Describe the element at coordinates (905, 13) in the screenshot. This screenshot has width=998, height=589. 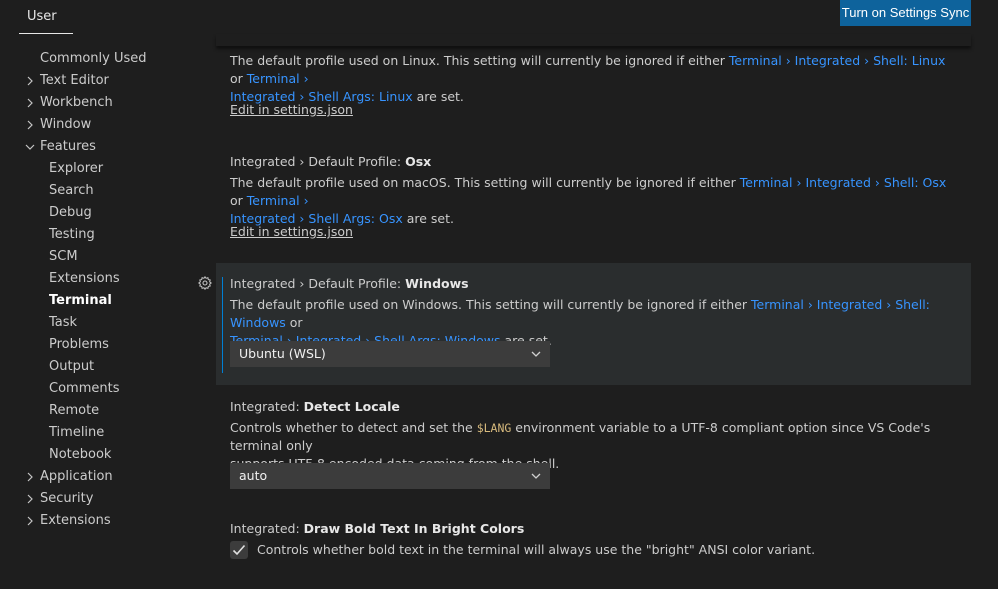
I see `turn-on-settings-sync-button: Turn on Settings Sync` at that location.